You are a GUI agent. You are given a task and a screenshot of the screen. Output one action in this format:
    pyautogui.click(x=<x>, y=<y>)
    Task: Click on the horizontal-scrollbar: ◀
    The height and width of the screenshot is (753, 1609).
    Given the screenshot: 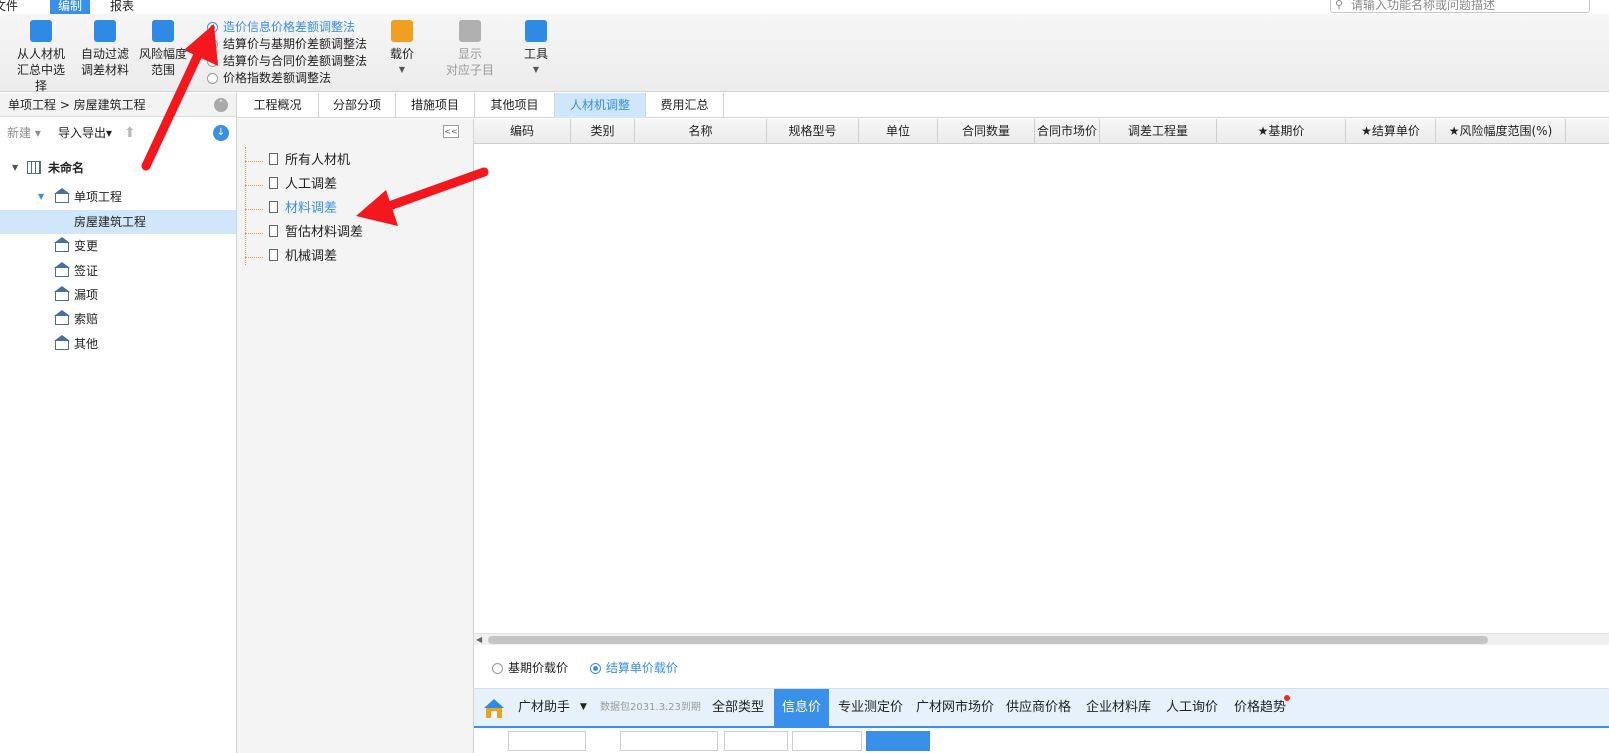 What is the action you would take?
    pyautogui.click(x=1041, y=639)
    